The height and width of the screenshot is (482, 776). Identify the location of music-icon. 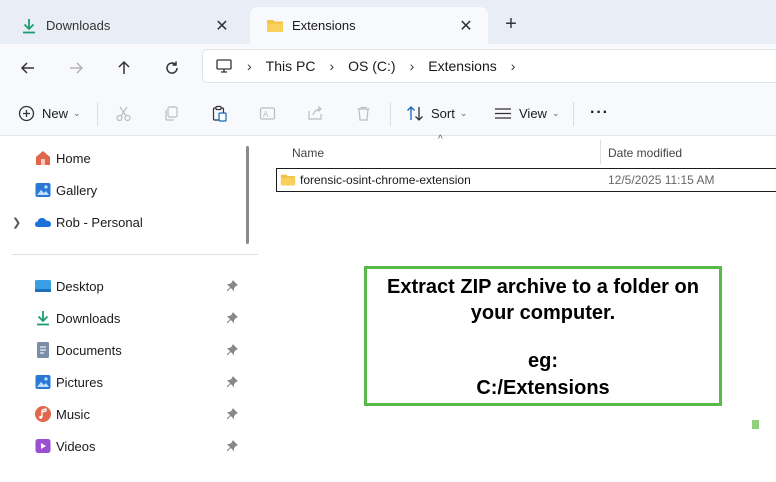
(43, 414).